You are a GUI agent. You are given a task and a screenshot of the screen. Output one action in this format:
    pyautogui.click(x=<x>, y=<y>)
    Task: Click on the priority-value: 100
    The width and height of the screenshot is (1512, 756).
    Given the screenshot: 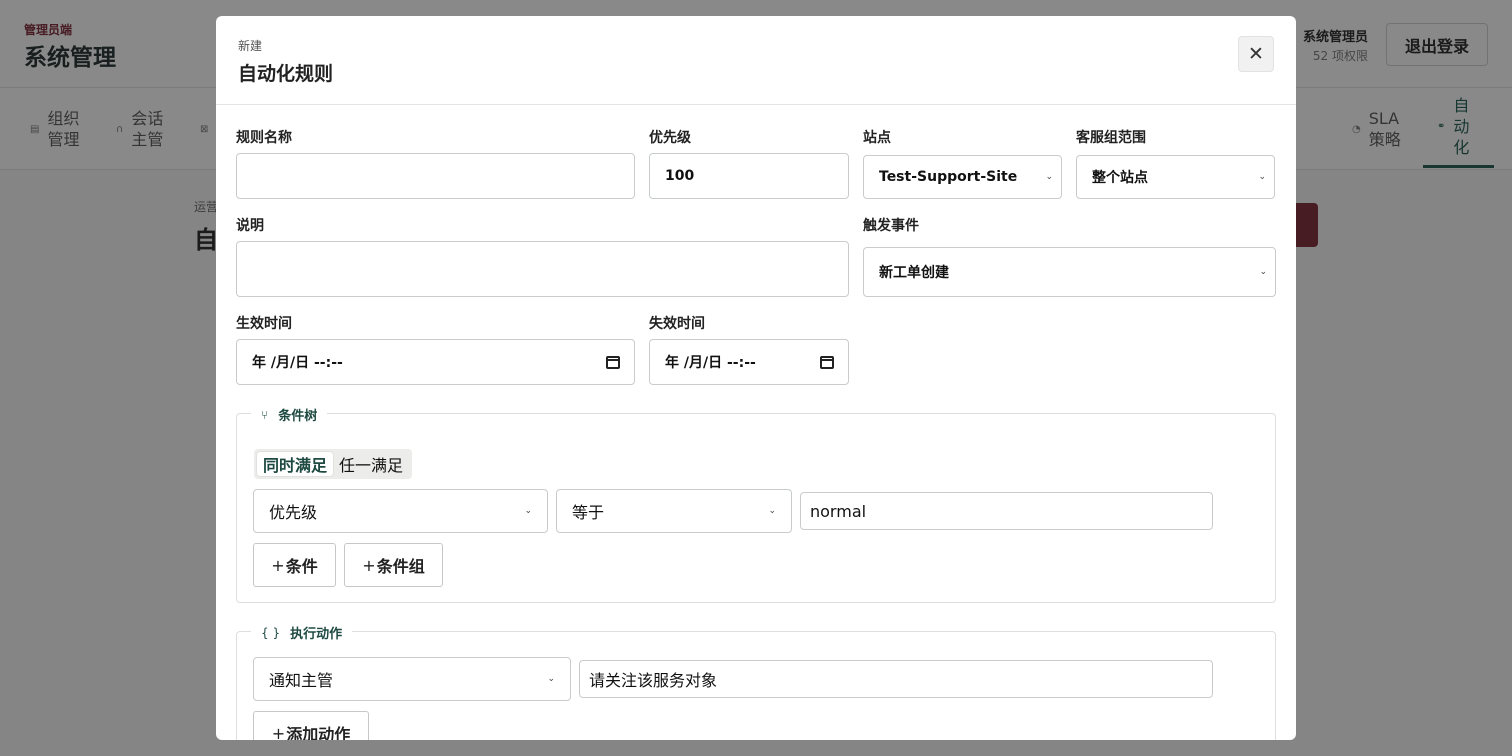 What is the action you would take?
    pyautogui.click(x=680, y=176)
    